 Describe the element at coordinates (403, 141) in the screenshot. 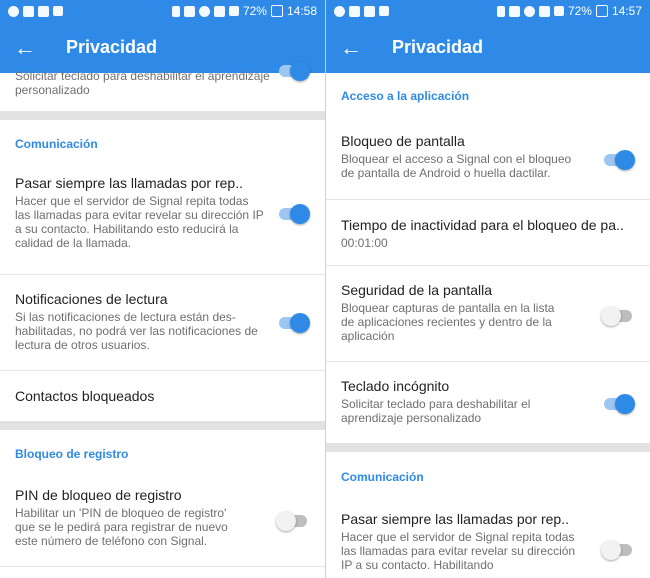

I see `pref-title: Bloqueo de pantalla` at that location.